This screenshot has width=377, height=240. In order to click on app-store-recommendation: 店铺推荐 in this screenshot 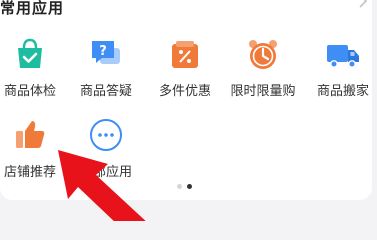, I will do `click(33, 150)`.